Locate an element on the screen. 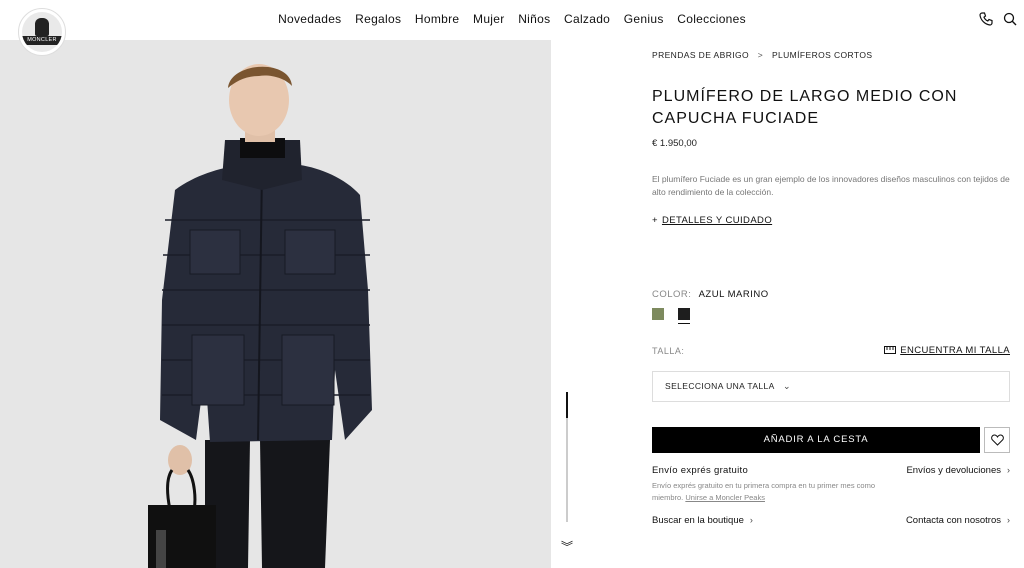 The width and height of the screenshot is (1024, 568). find-in-boutique-link: Buscar en la boutique › is located at coordinates (702, 520).